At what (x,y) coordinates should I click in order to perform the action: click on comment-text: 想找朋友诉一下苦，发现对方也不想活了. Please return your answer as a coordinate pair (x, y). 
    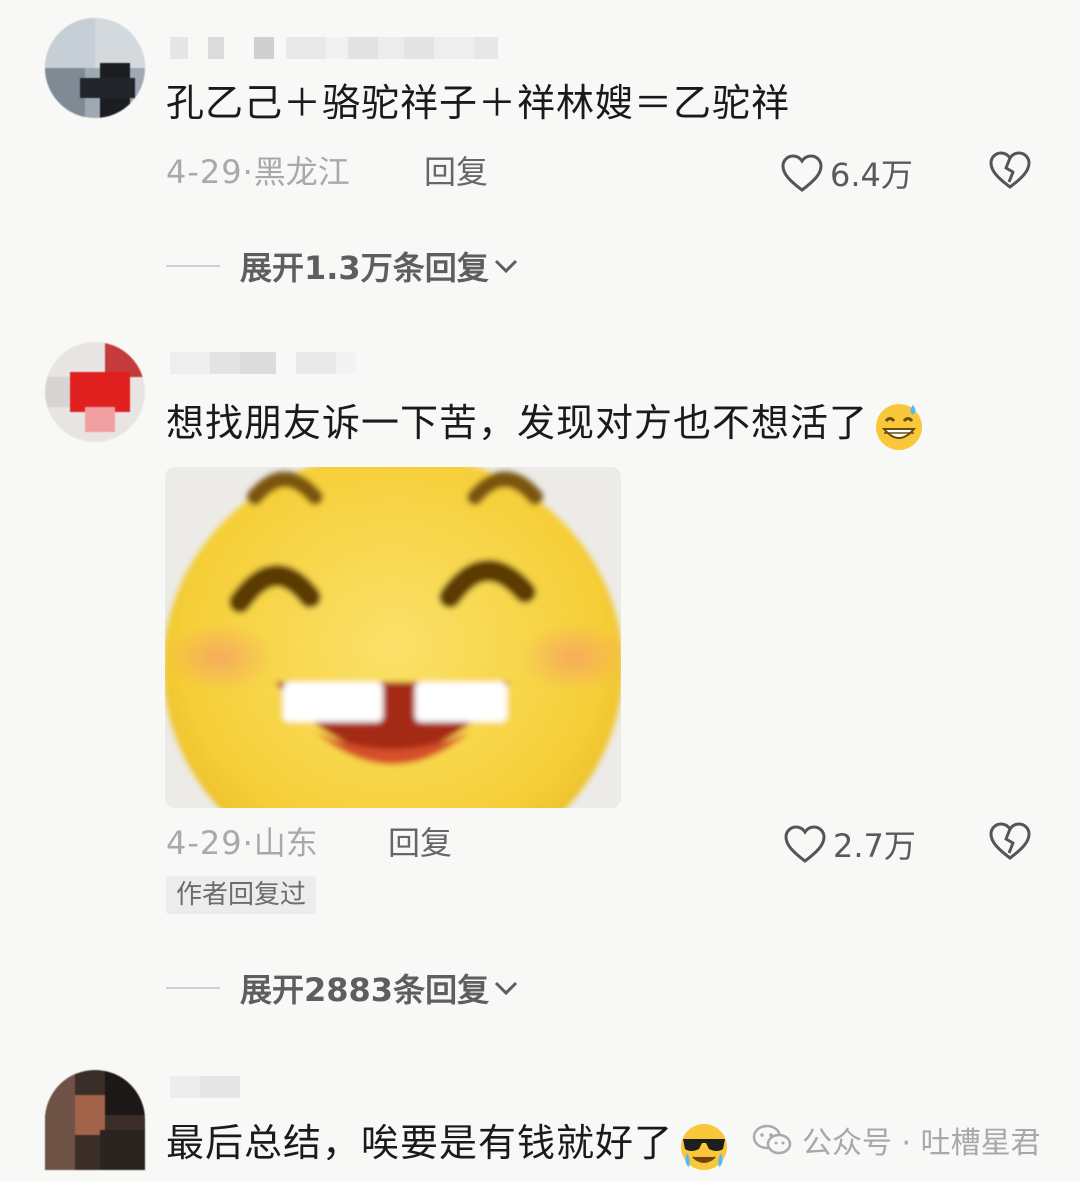
    Looking at the image, I should click on (546, 425).